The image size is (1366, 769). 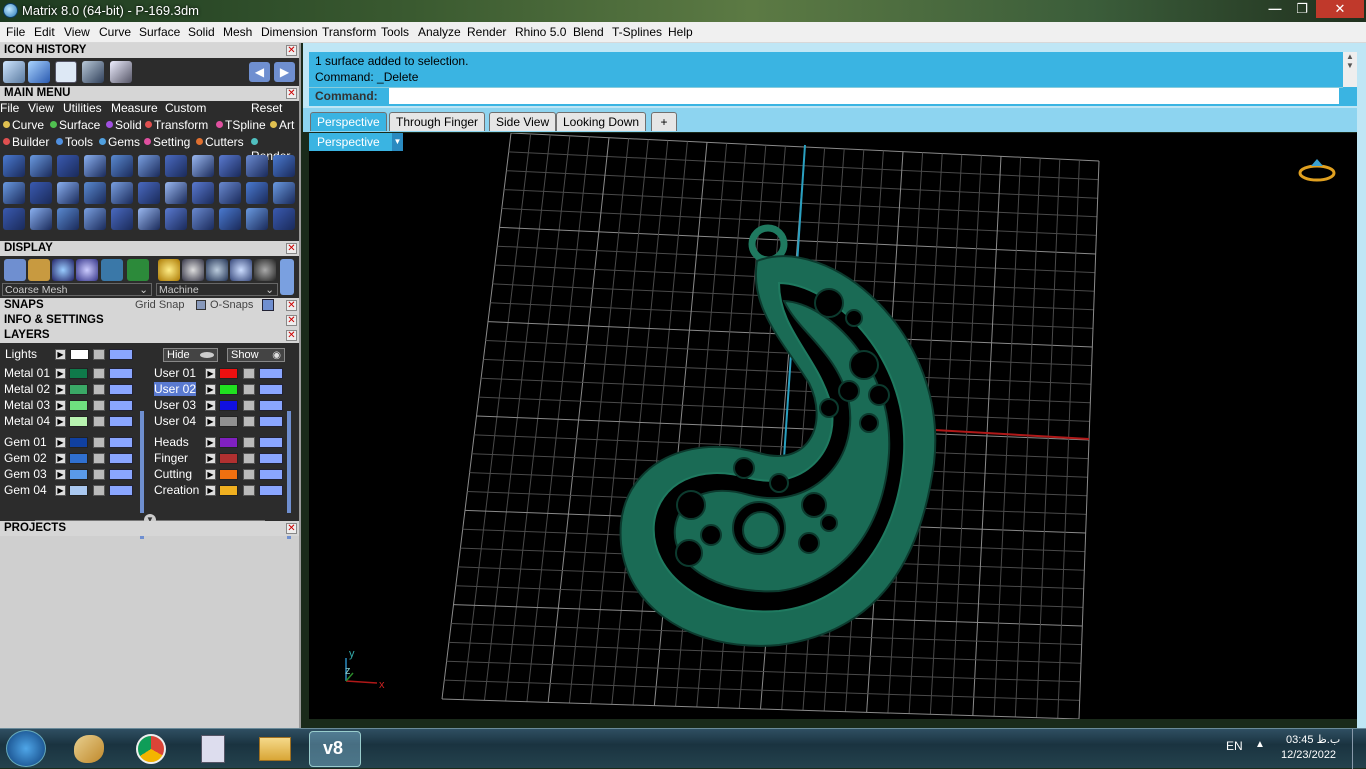 I want to click on show-desktop-button, so click(x=1359, y=749).